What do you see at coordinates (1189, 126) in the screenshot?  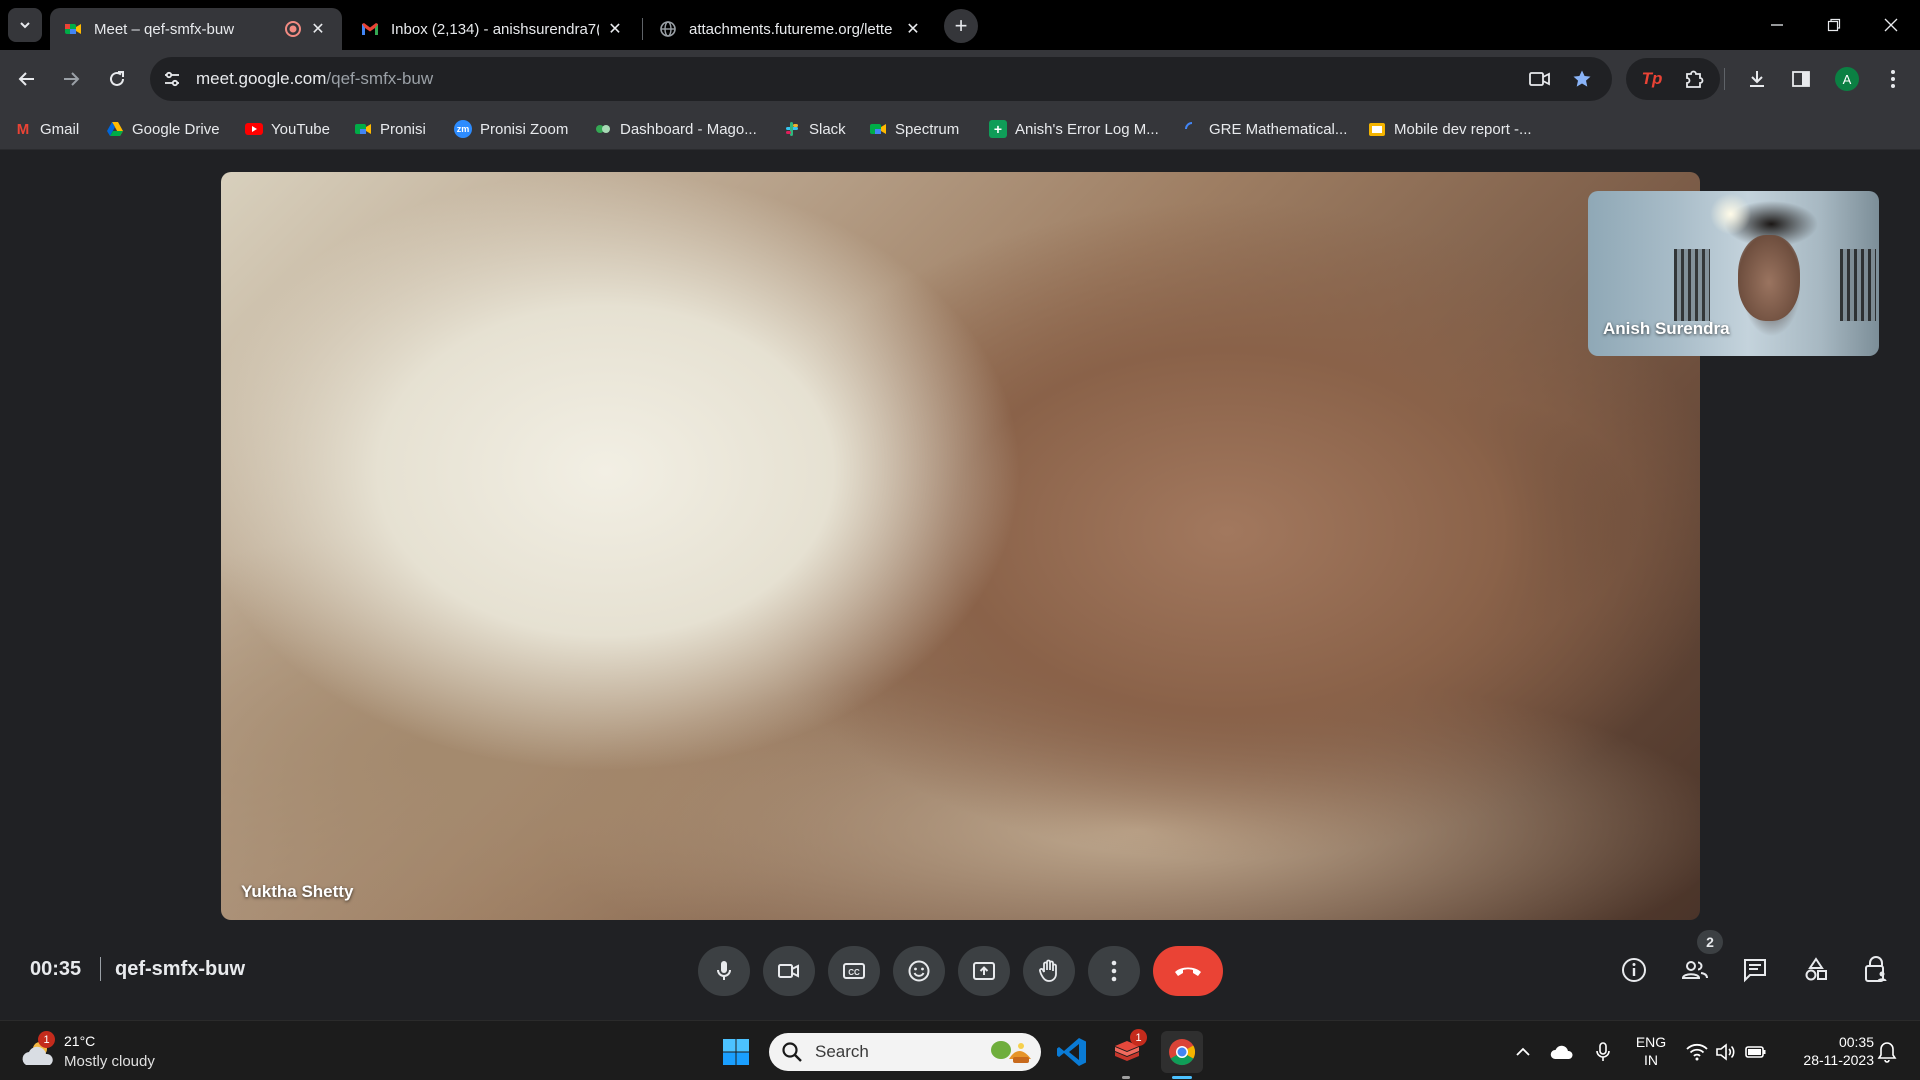 I see `loader-icon` at bounding box center [1189, 126].